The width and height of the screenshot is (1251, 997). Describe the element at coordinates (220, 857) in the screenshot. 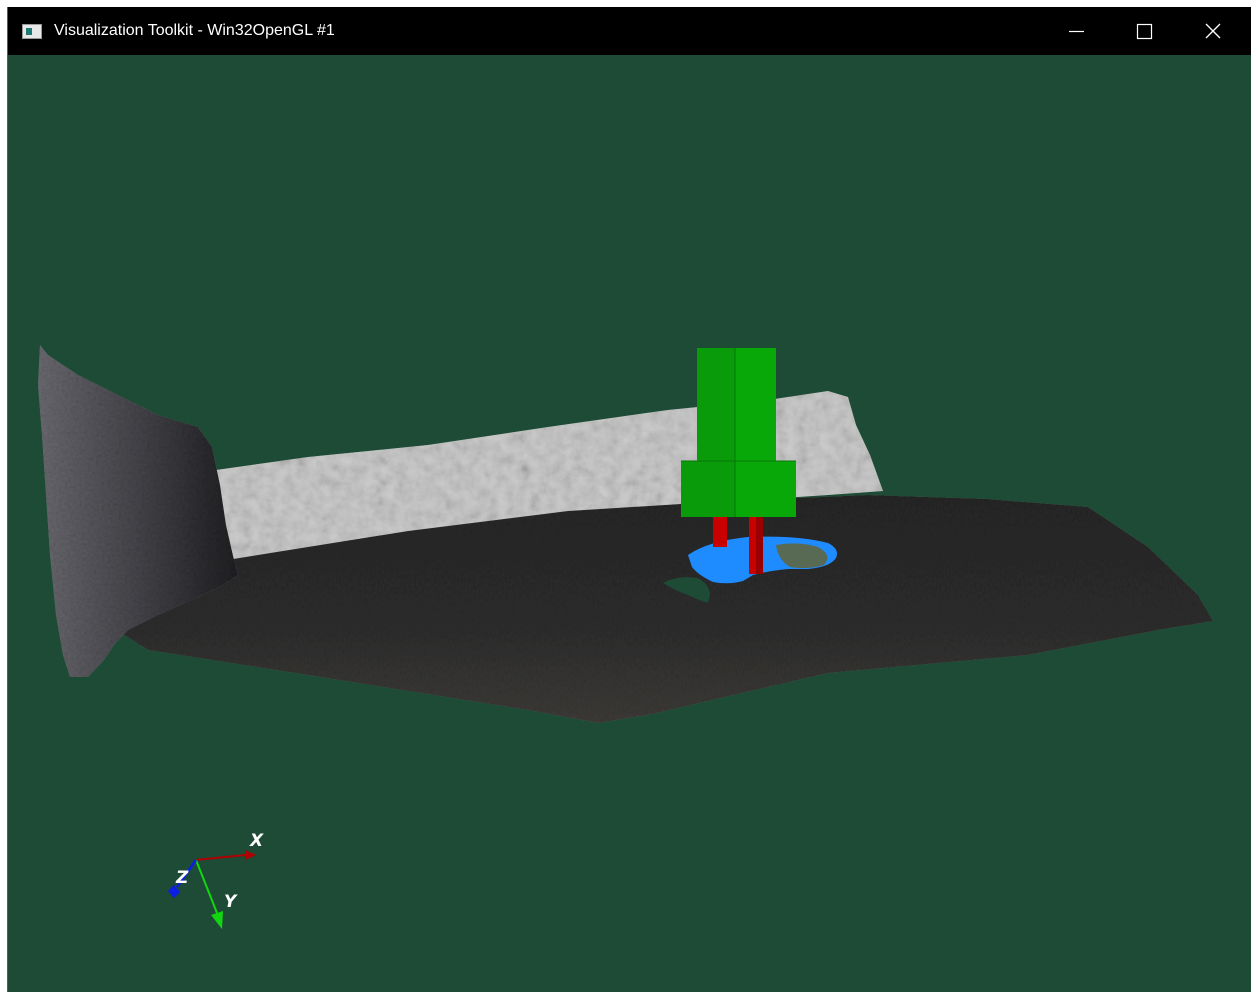

I see `x-axis-line` at that location.